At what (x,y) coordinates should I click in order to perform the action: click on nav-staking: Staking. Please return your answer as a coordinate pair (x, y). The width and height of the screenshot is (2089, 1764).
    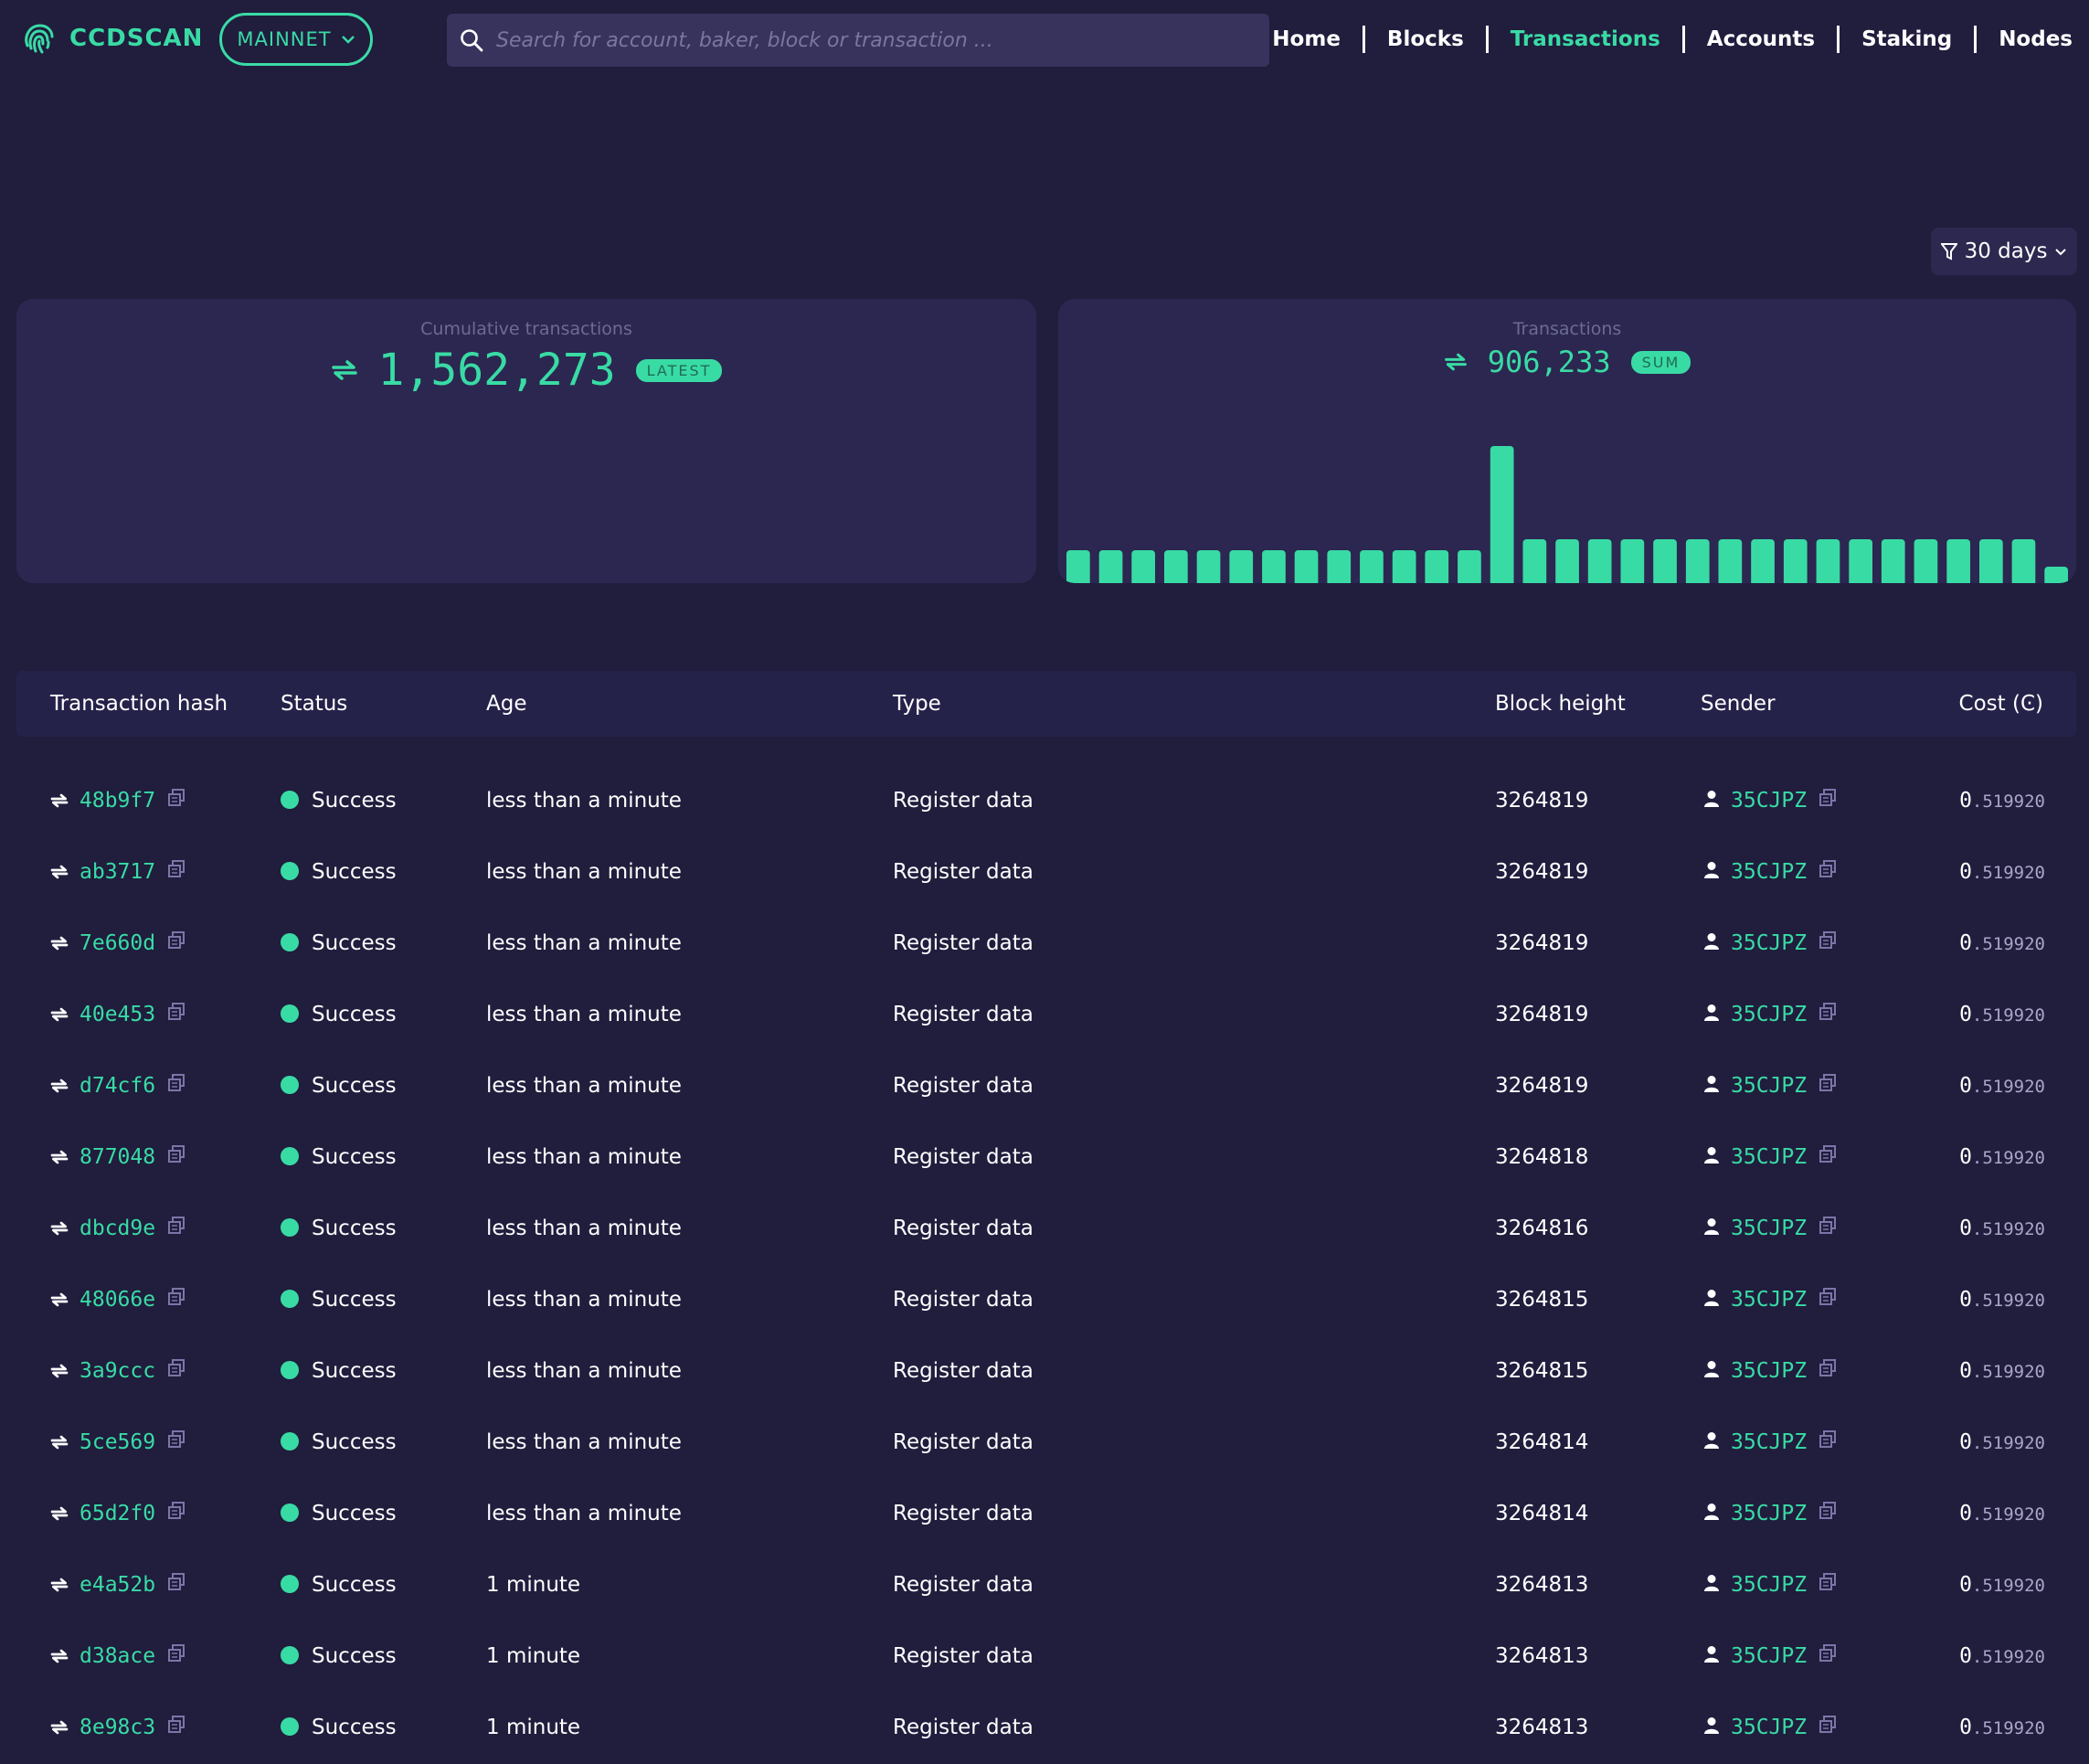
    Looking at the image, I should click on (1906, 39).